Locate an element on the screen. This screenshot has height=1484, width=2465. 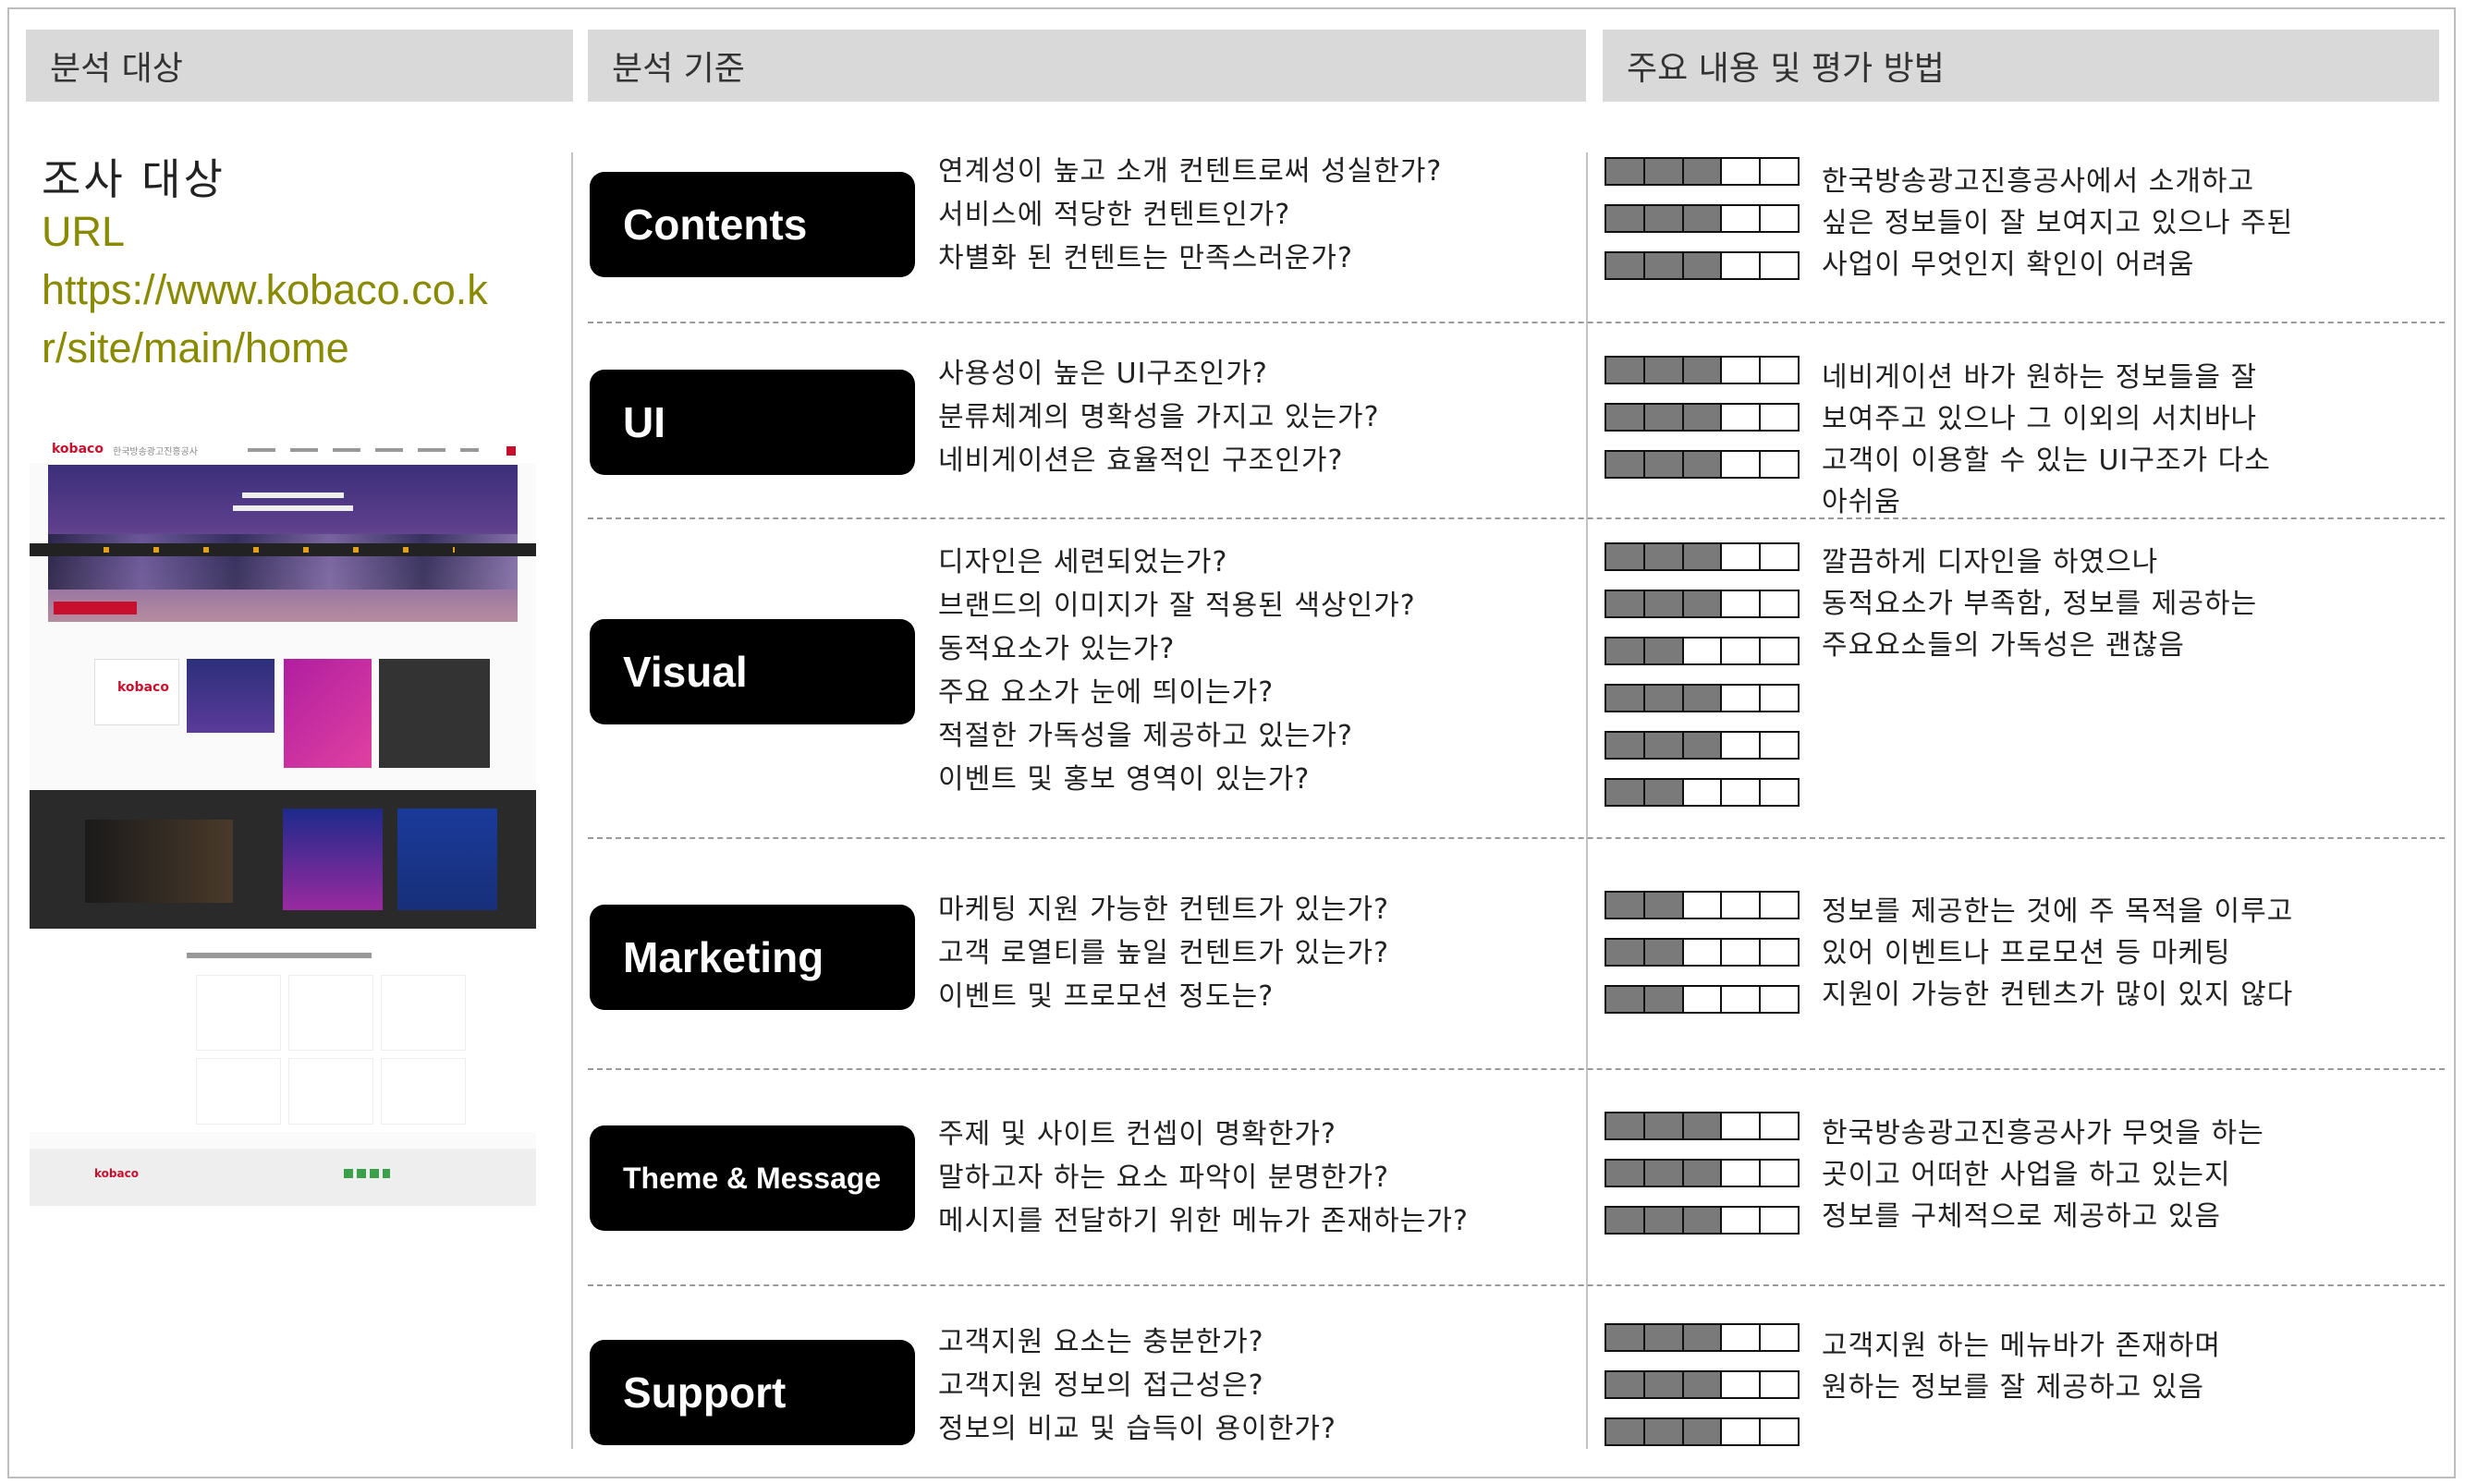
header-content: 주요 내용 및 평가 방법 is located at coordinates (2021, 66).